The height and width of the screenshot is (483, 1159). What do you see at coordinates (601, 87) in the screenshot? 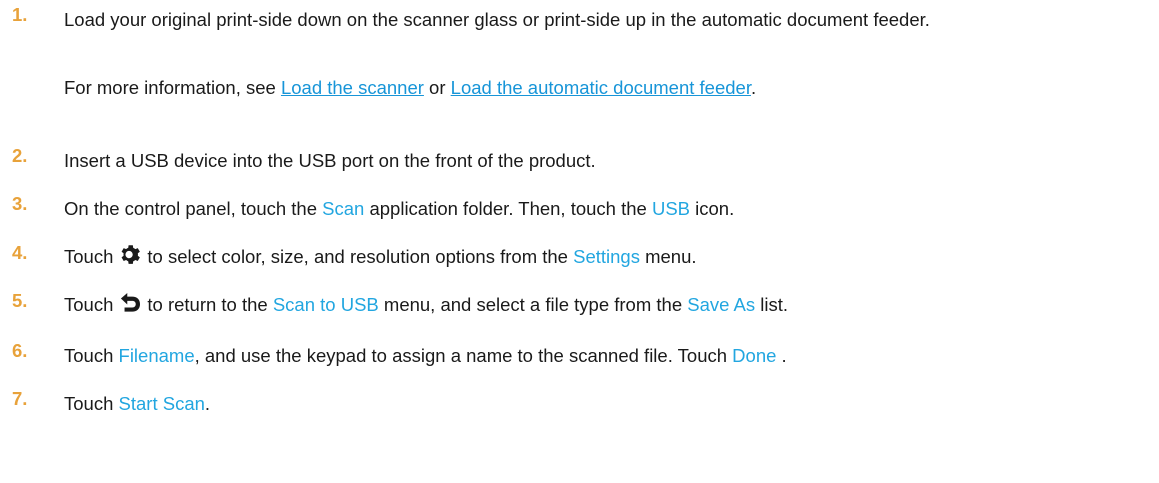
I see `load-adf-link: Load the automatic document feeder` at bounding box center [601, 87].